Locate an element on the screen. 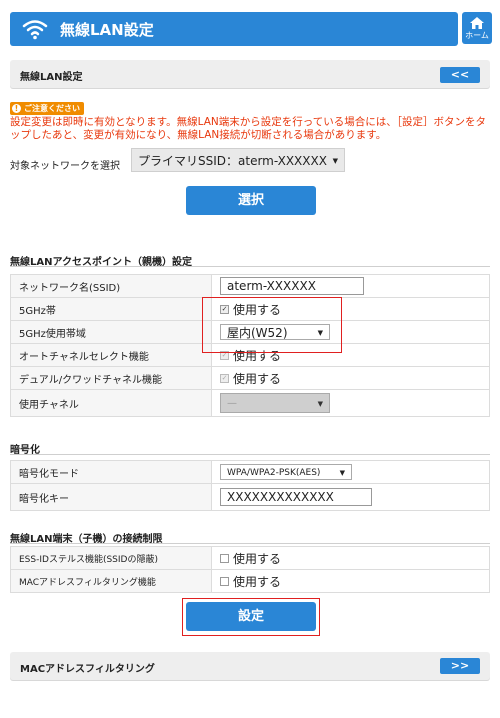  network-select: プライマリSSID：aterm-XXXXXX ▼ is located at coordinates (238, 160).